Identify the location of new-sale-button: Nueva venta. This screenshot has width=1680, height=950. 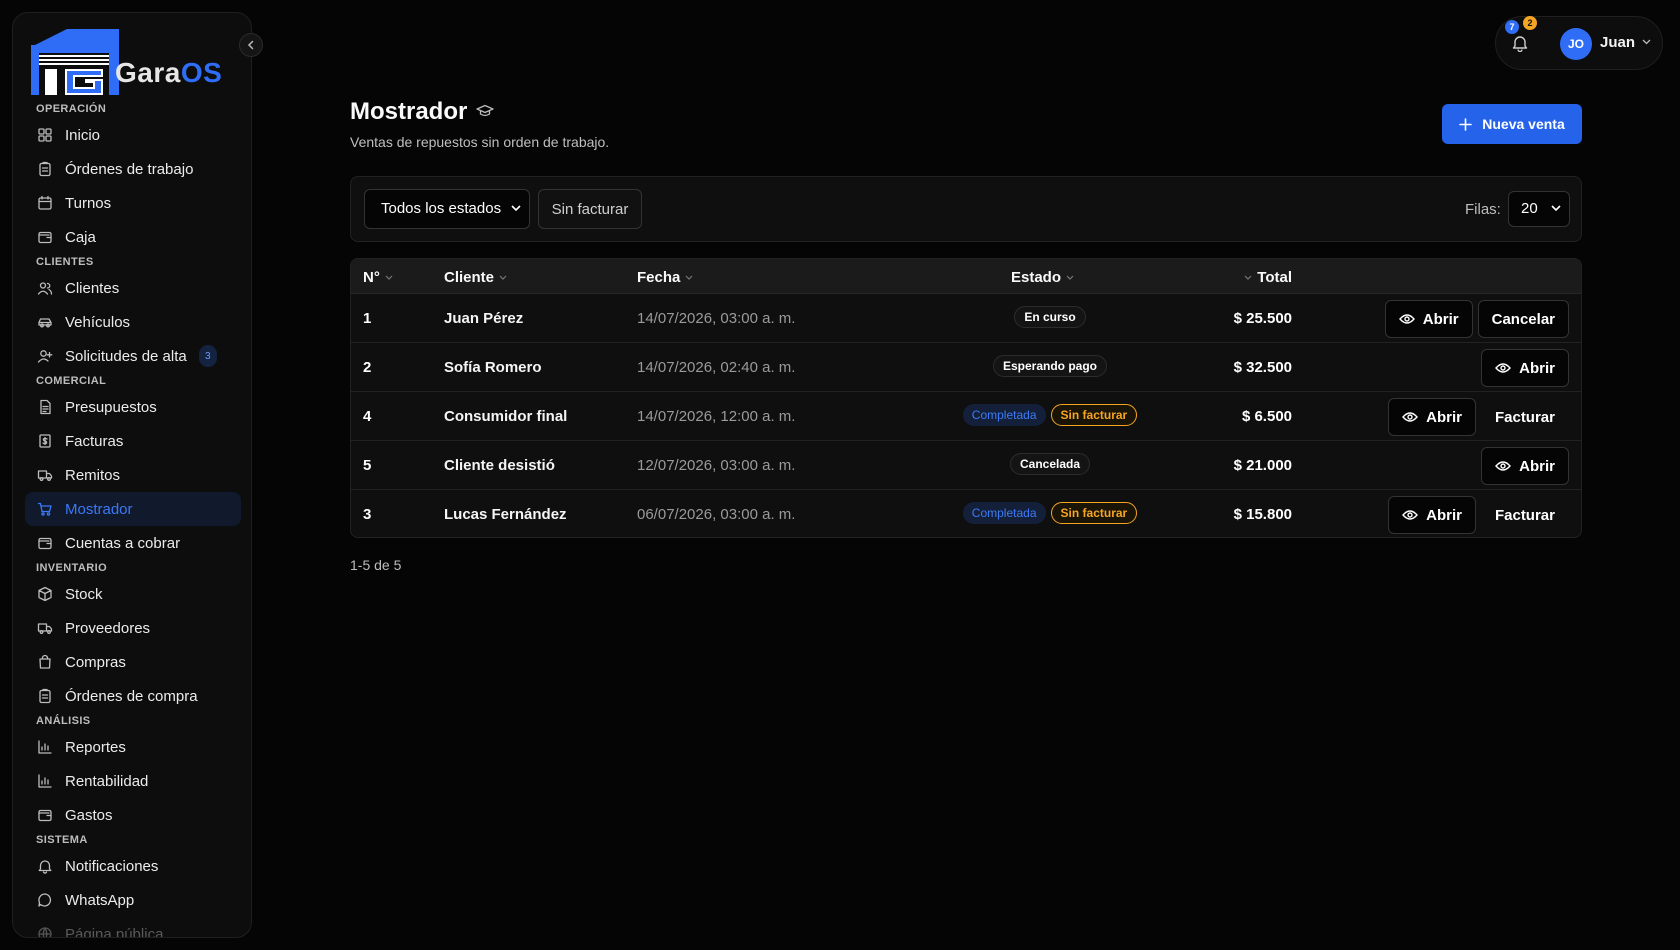
(1512, 124).